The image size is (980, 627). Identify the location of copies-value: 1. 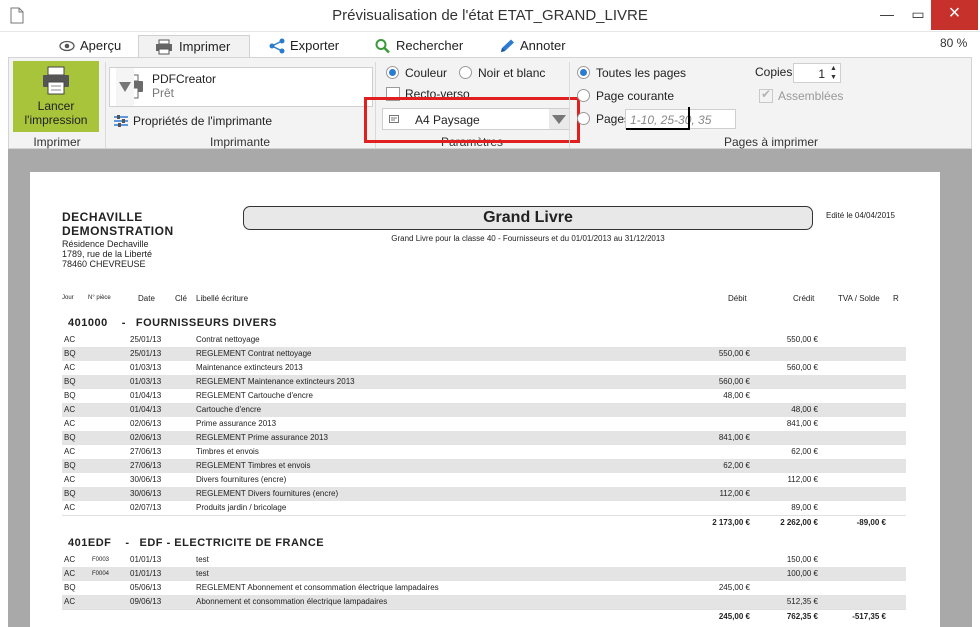
(821, 74).